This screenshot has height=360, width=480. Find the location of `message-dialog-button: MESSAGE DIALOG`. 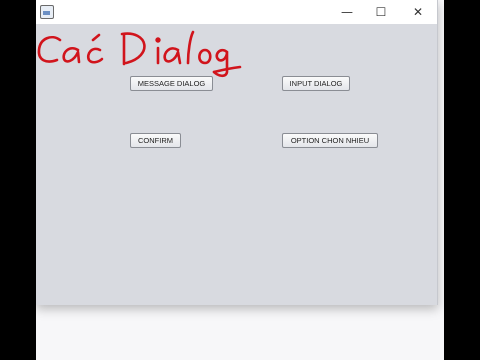

message-dialog-button: MESSAGE DIALOG is located at coordinates (171, 83).